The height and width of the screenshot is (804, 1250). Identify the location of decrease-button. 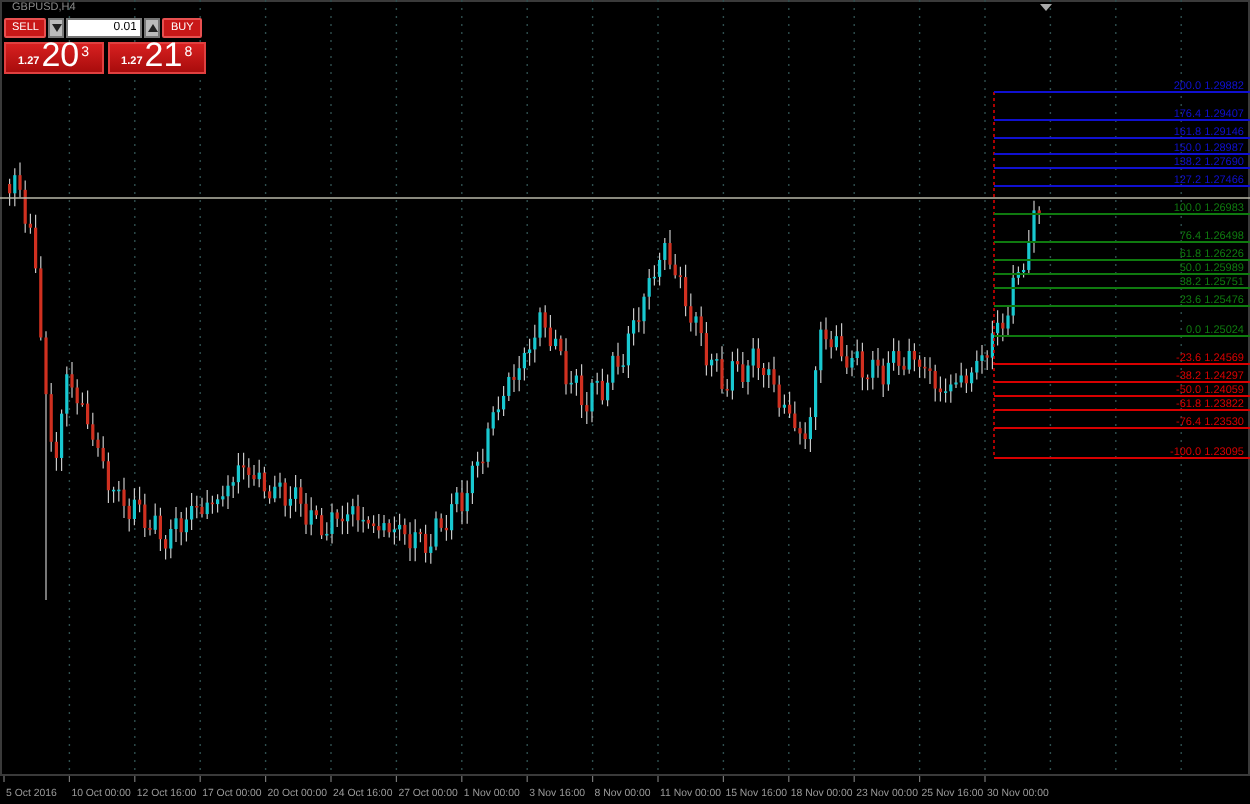
(56, 28).